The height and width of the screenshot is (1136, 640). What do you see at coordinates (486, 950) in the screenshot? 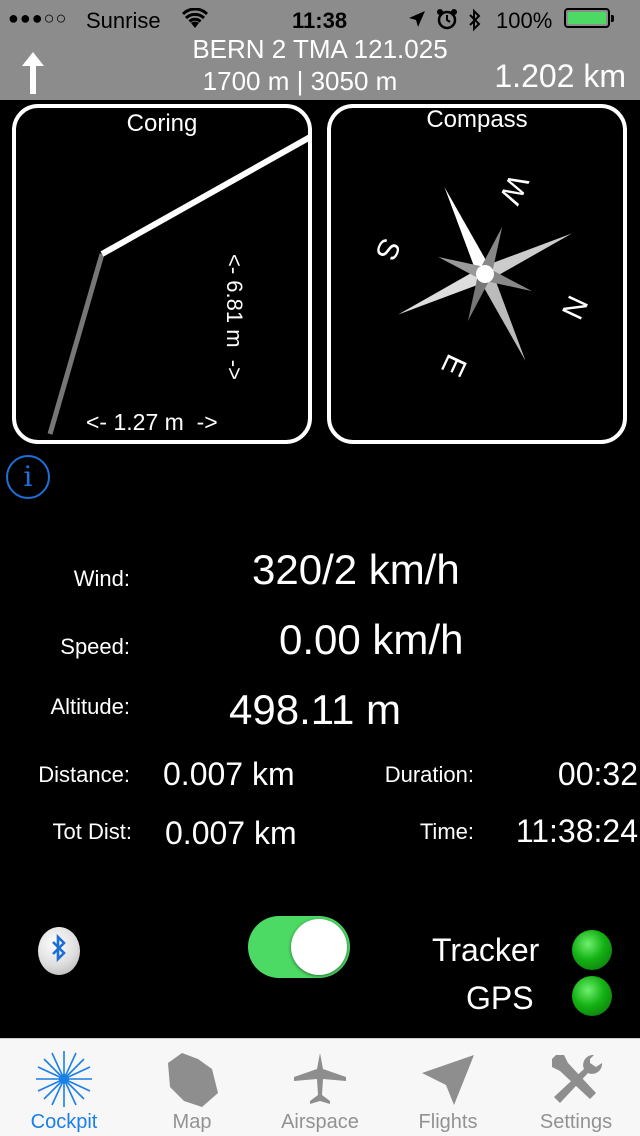
I see `tracker-label: Tracker` at bounding box center [486, 950].